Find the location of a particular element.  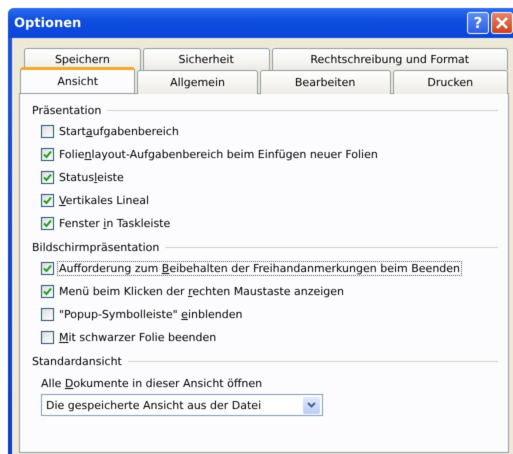

option-label: "Popup-Symbolleiste" einblenden is located at coordinates (150, 314).